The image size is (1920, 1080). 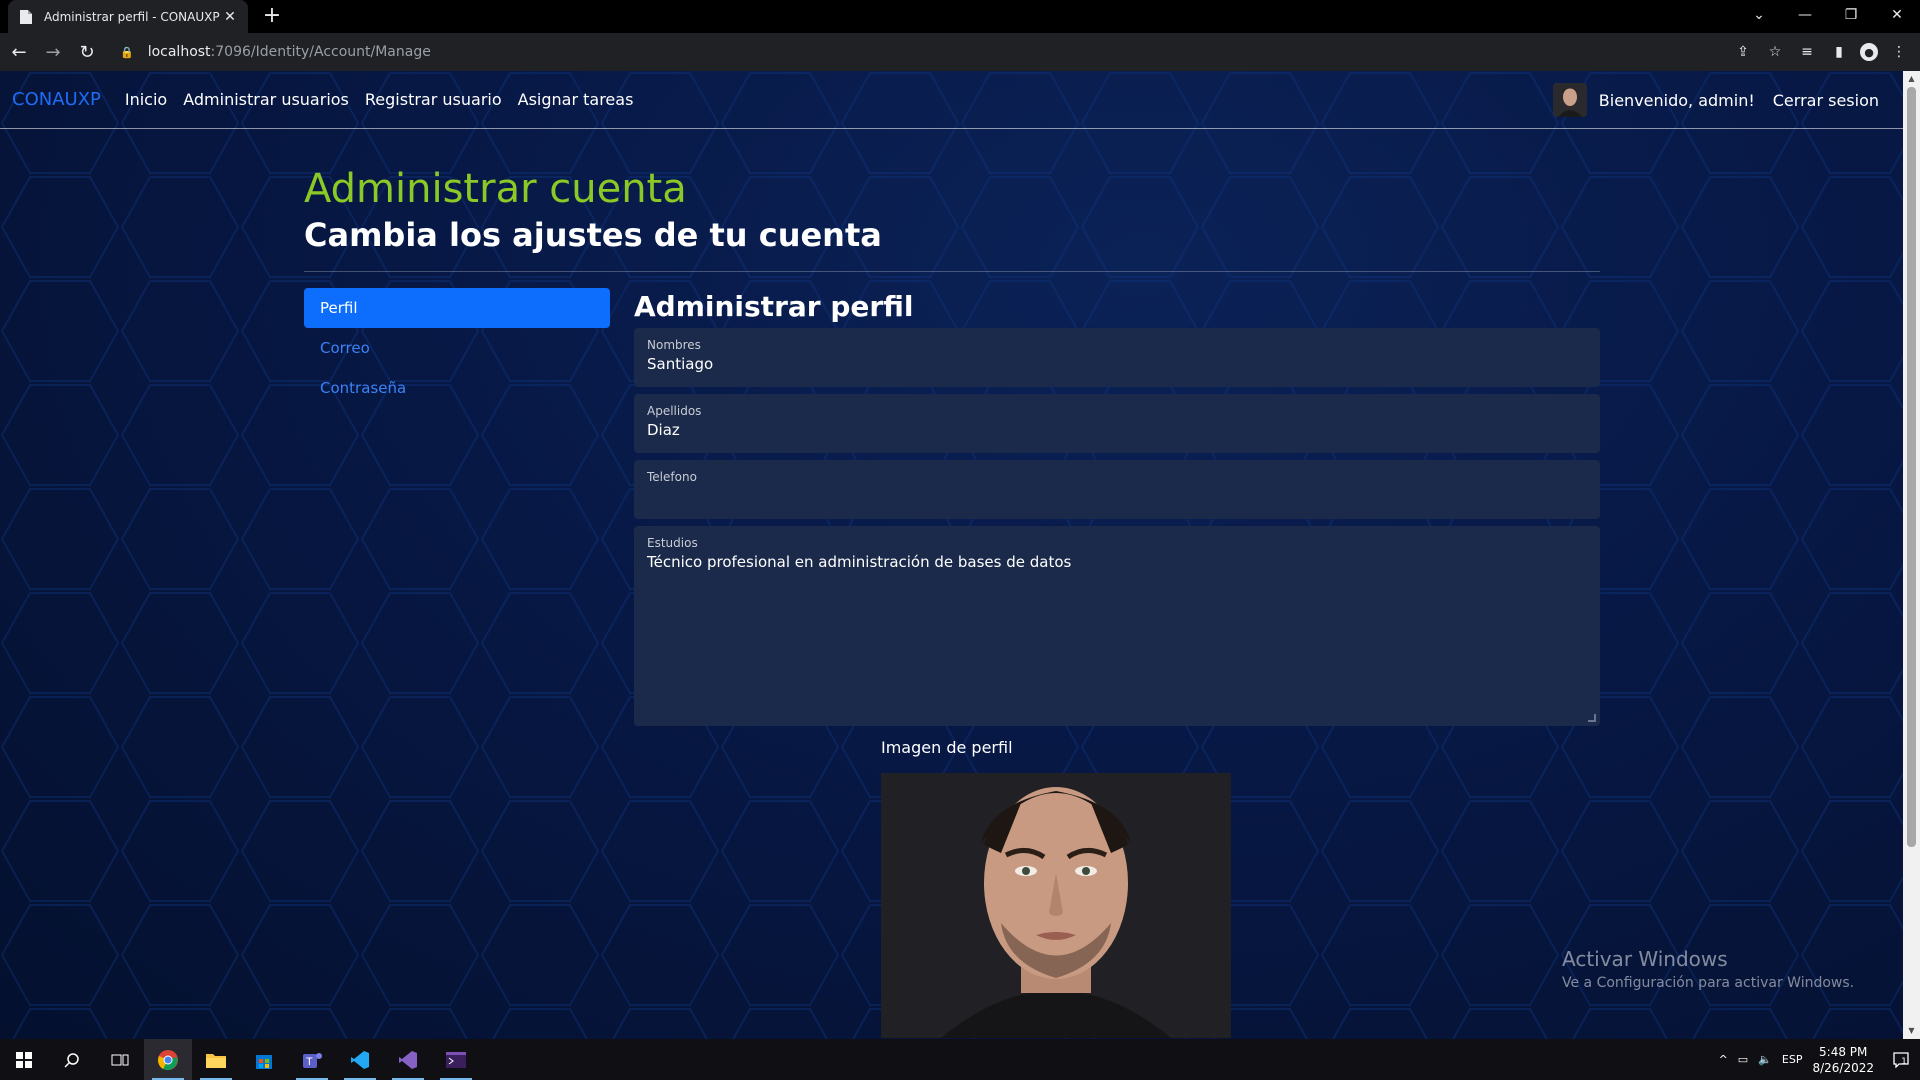 I want to click on sidebar-item-correo: Correo, so click(x=457, y=348).